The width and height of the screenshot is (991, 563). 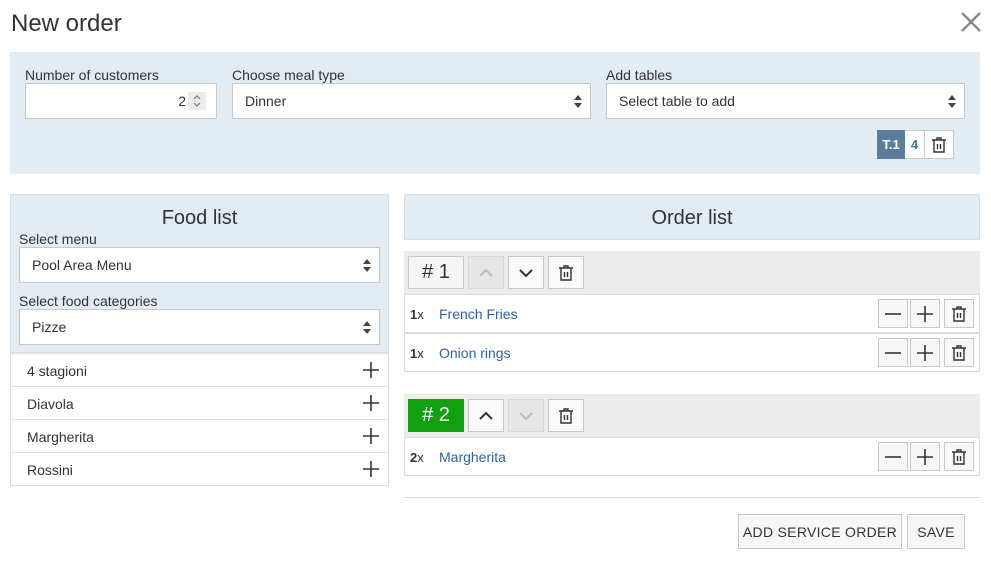 What do you see at coordinates (121, 101) in the screenshot?
I see `customers-input: 2` at bounding box center [121, 101].